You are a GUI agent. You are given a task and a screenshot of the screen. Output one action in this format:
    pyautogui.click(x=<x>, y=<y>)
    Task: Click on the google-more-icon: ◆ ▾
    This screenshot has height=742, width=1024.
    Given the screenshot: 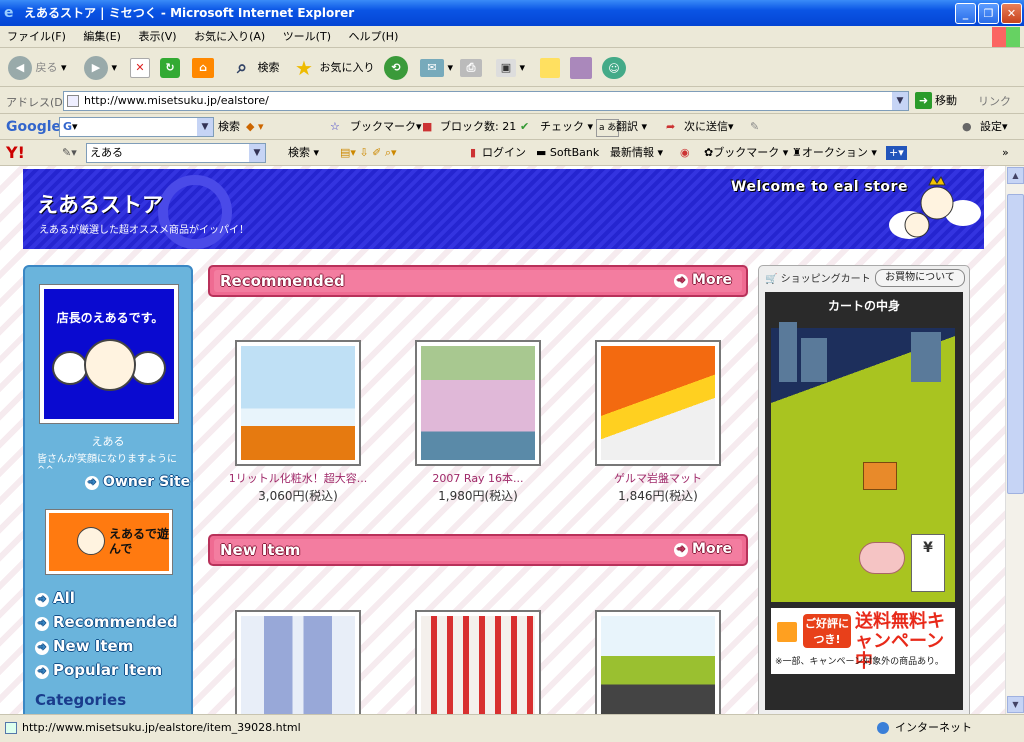 What is the action you would take?
    pyautogui.click(x=254, y=127)
    